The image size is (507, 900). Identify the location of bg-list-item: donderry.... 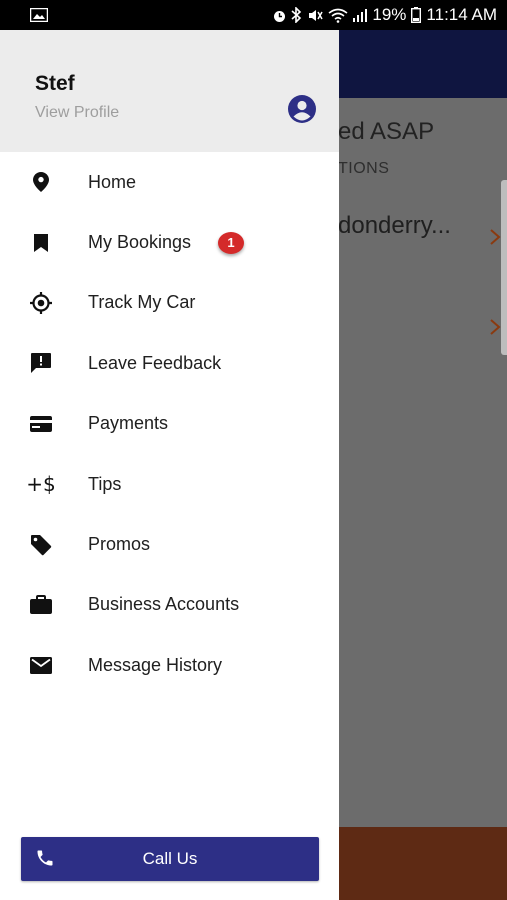
(394, 225).